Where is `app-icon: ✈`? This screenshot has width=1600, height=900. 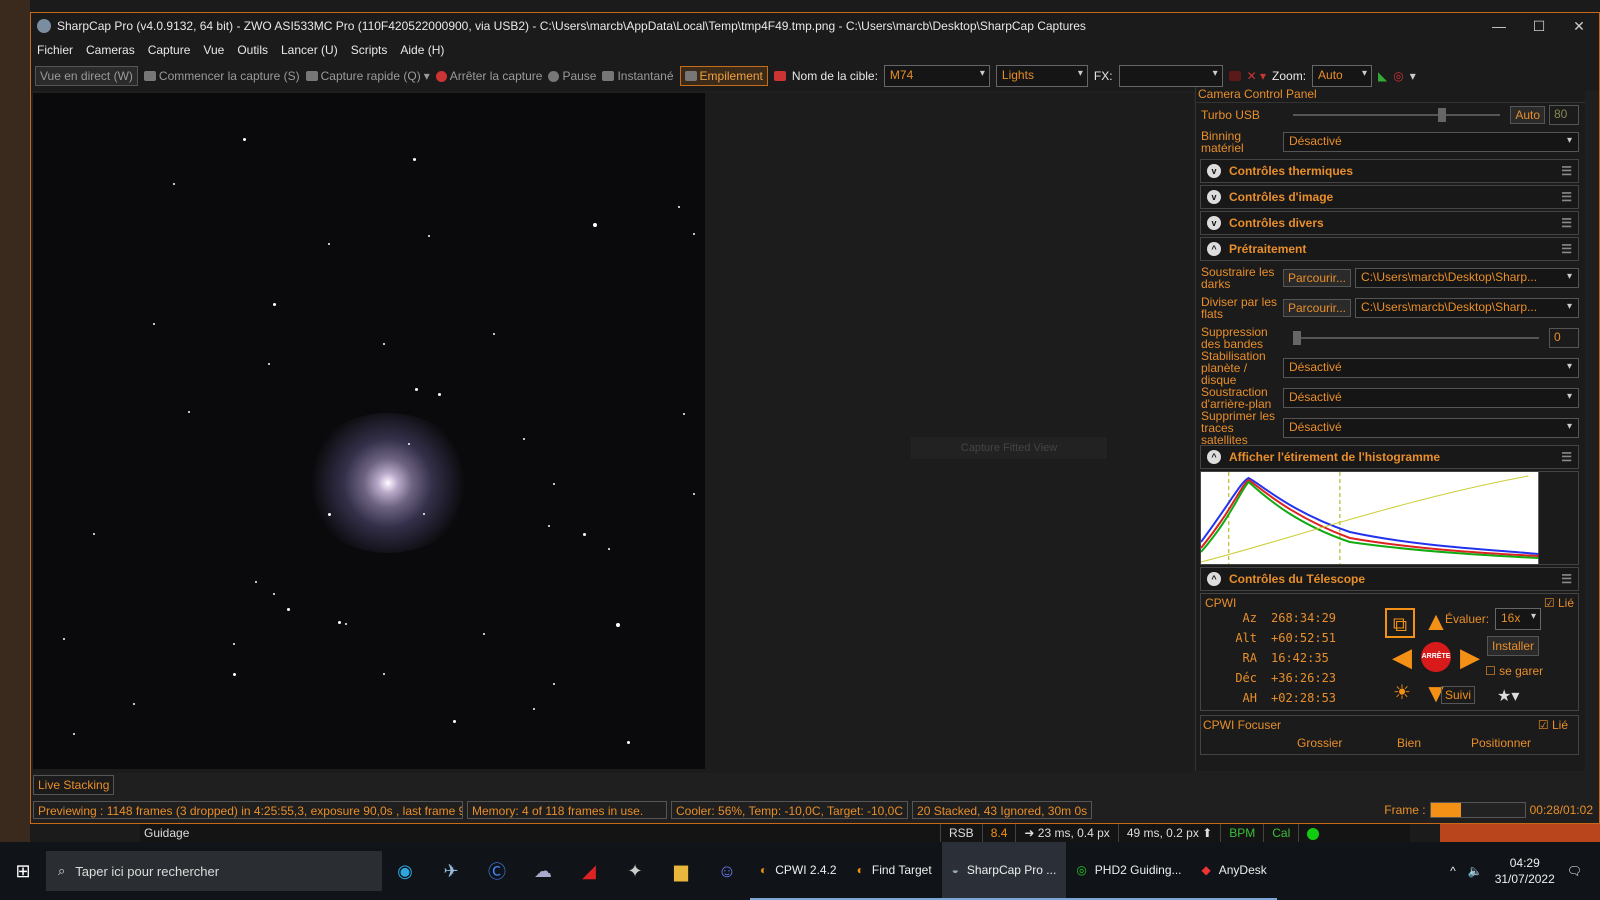
app-icon: ✈ is located at coordinates (451, 871).